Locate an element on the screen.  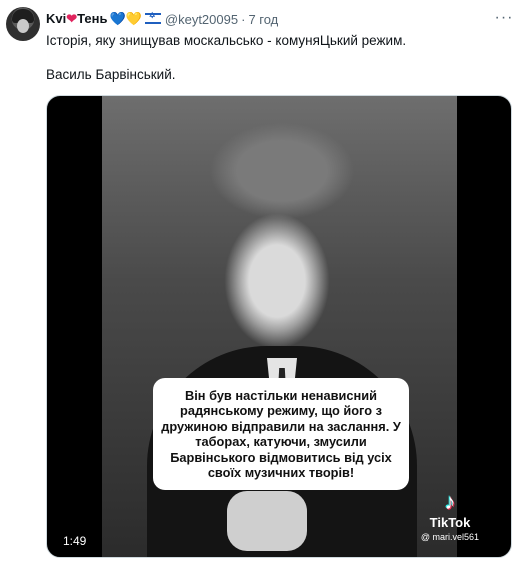
author-handle: @keyt20095 is located at coordinates (201, 19).